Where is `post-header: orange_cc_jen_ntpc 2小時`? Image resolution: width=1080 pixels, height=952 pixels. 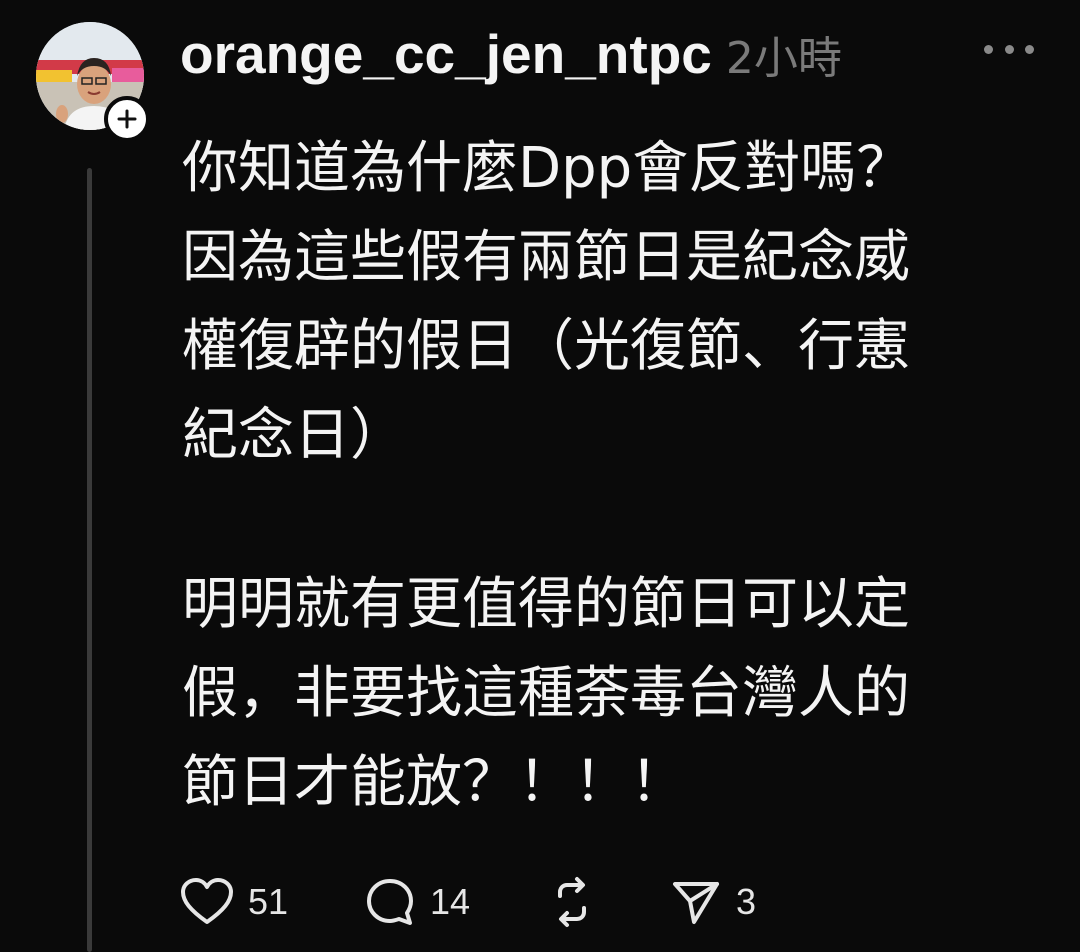 post-header: orange_cc_jen_ntpc 2小時 is located at coordinates (511, 57).